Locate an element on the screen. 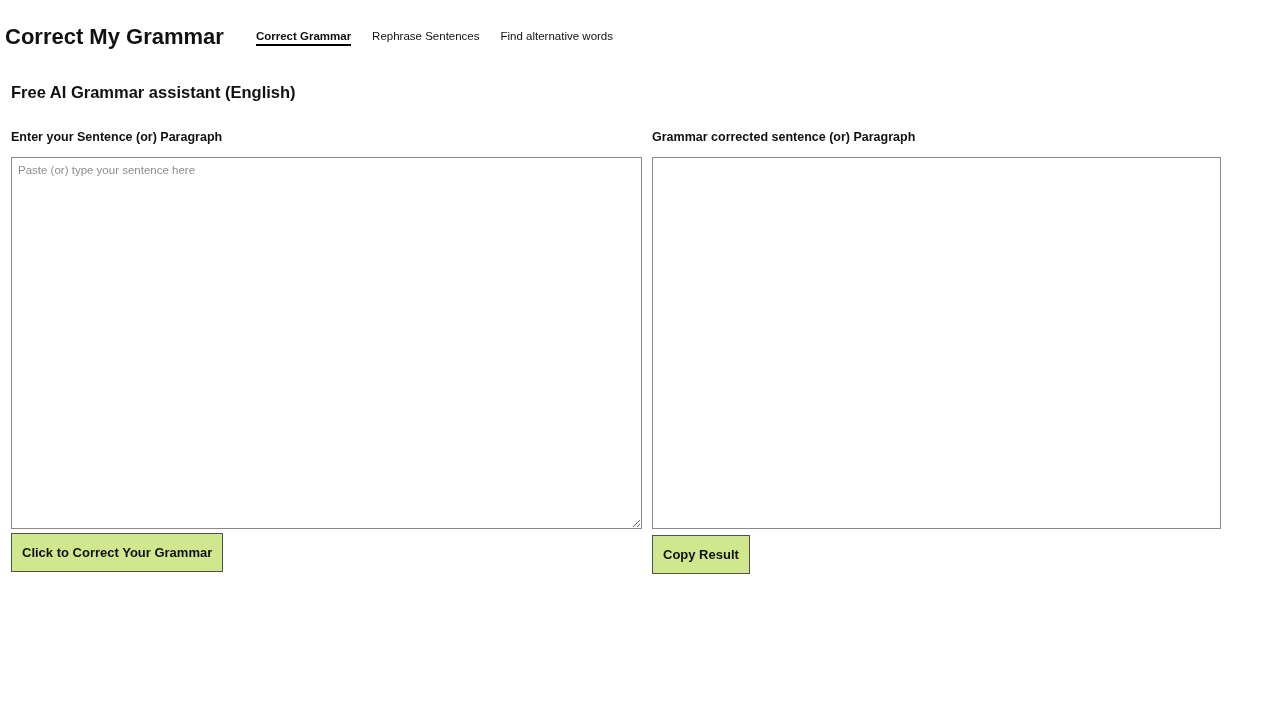 Image resolution: width=1280 pixels, height=720 pixels. output-label: Grammar corrected sentence (or) Paragraph is located at coordinates (784, 137).